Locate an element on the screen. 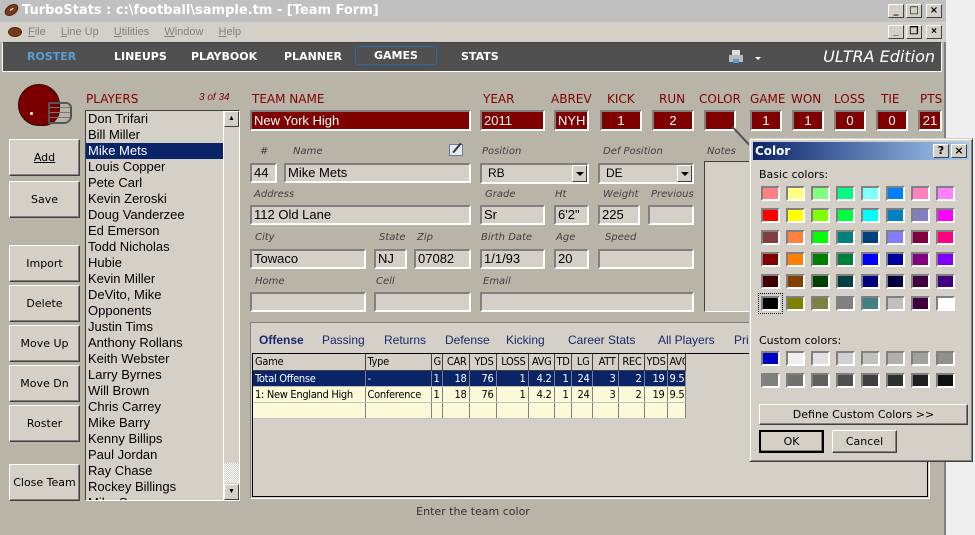 The height and width of the screenshot is (535, 975). tie-field: 0 is located at coordinates (892, 120).